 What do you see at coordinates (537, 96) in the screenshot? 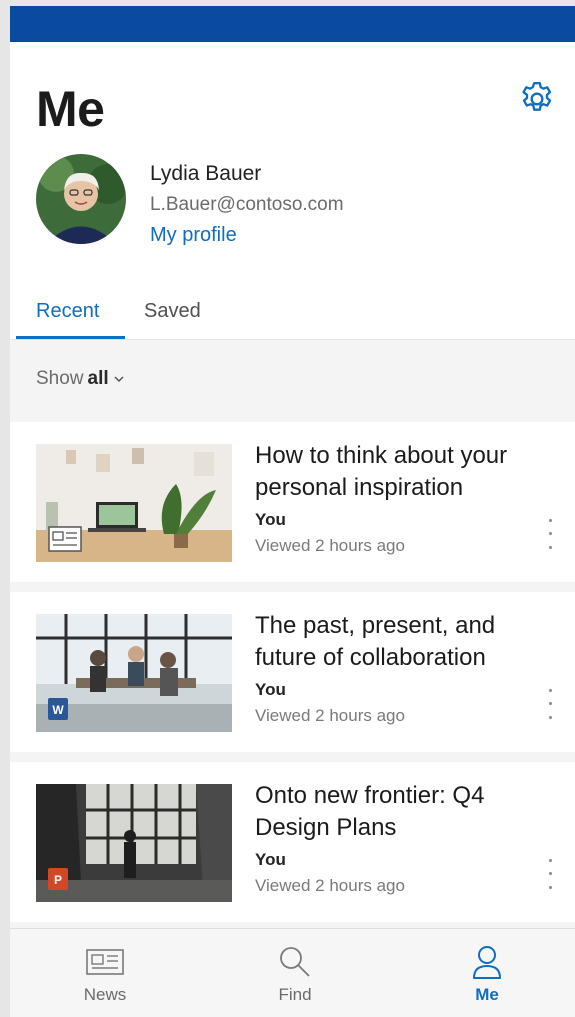
I see `gear-icon` at bounding box center [537, 96].